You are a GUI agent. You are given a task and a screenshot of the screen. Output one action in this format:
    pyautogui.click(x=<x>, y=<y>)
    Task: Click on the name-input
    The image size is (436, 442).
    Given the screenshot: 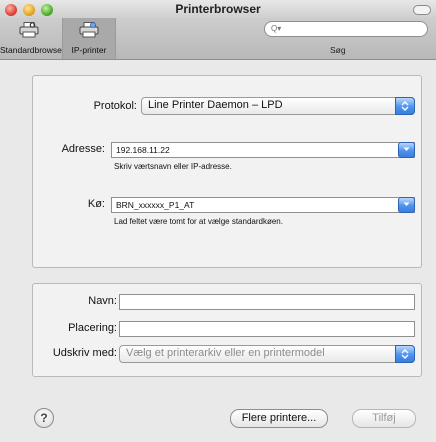 What is the action you would take?
    pyautogui.click(x=267, y=302)
    